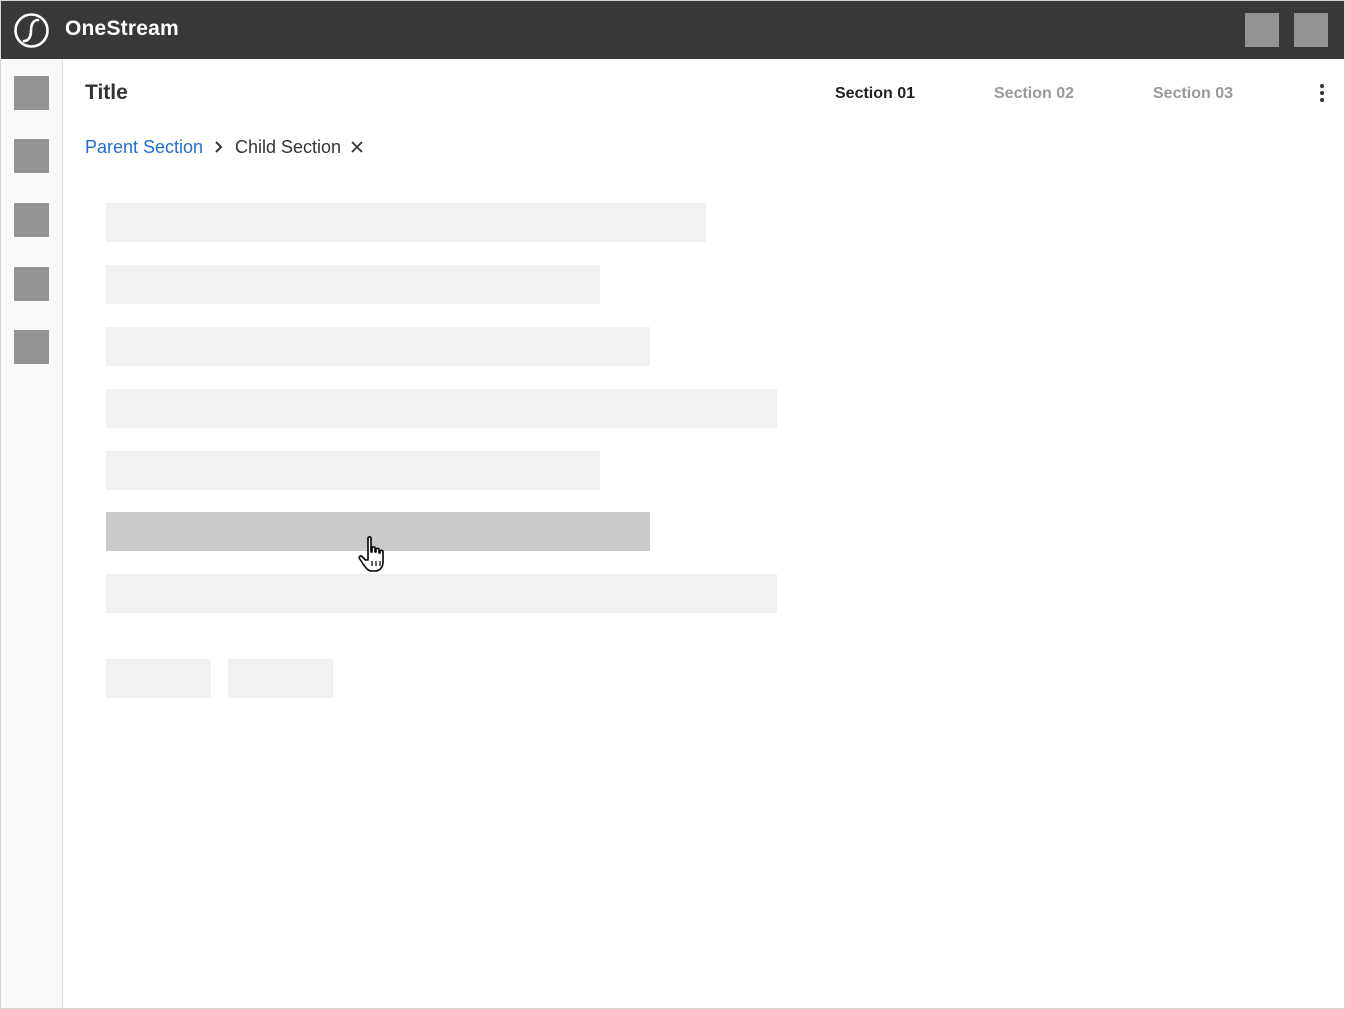 The image size is (1345, 1009). I want to click on tab-section-03: Section 03, so click(1193, 94).